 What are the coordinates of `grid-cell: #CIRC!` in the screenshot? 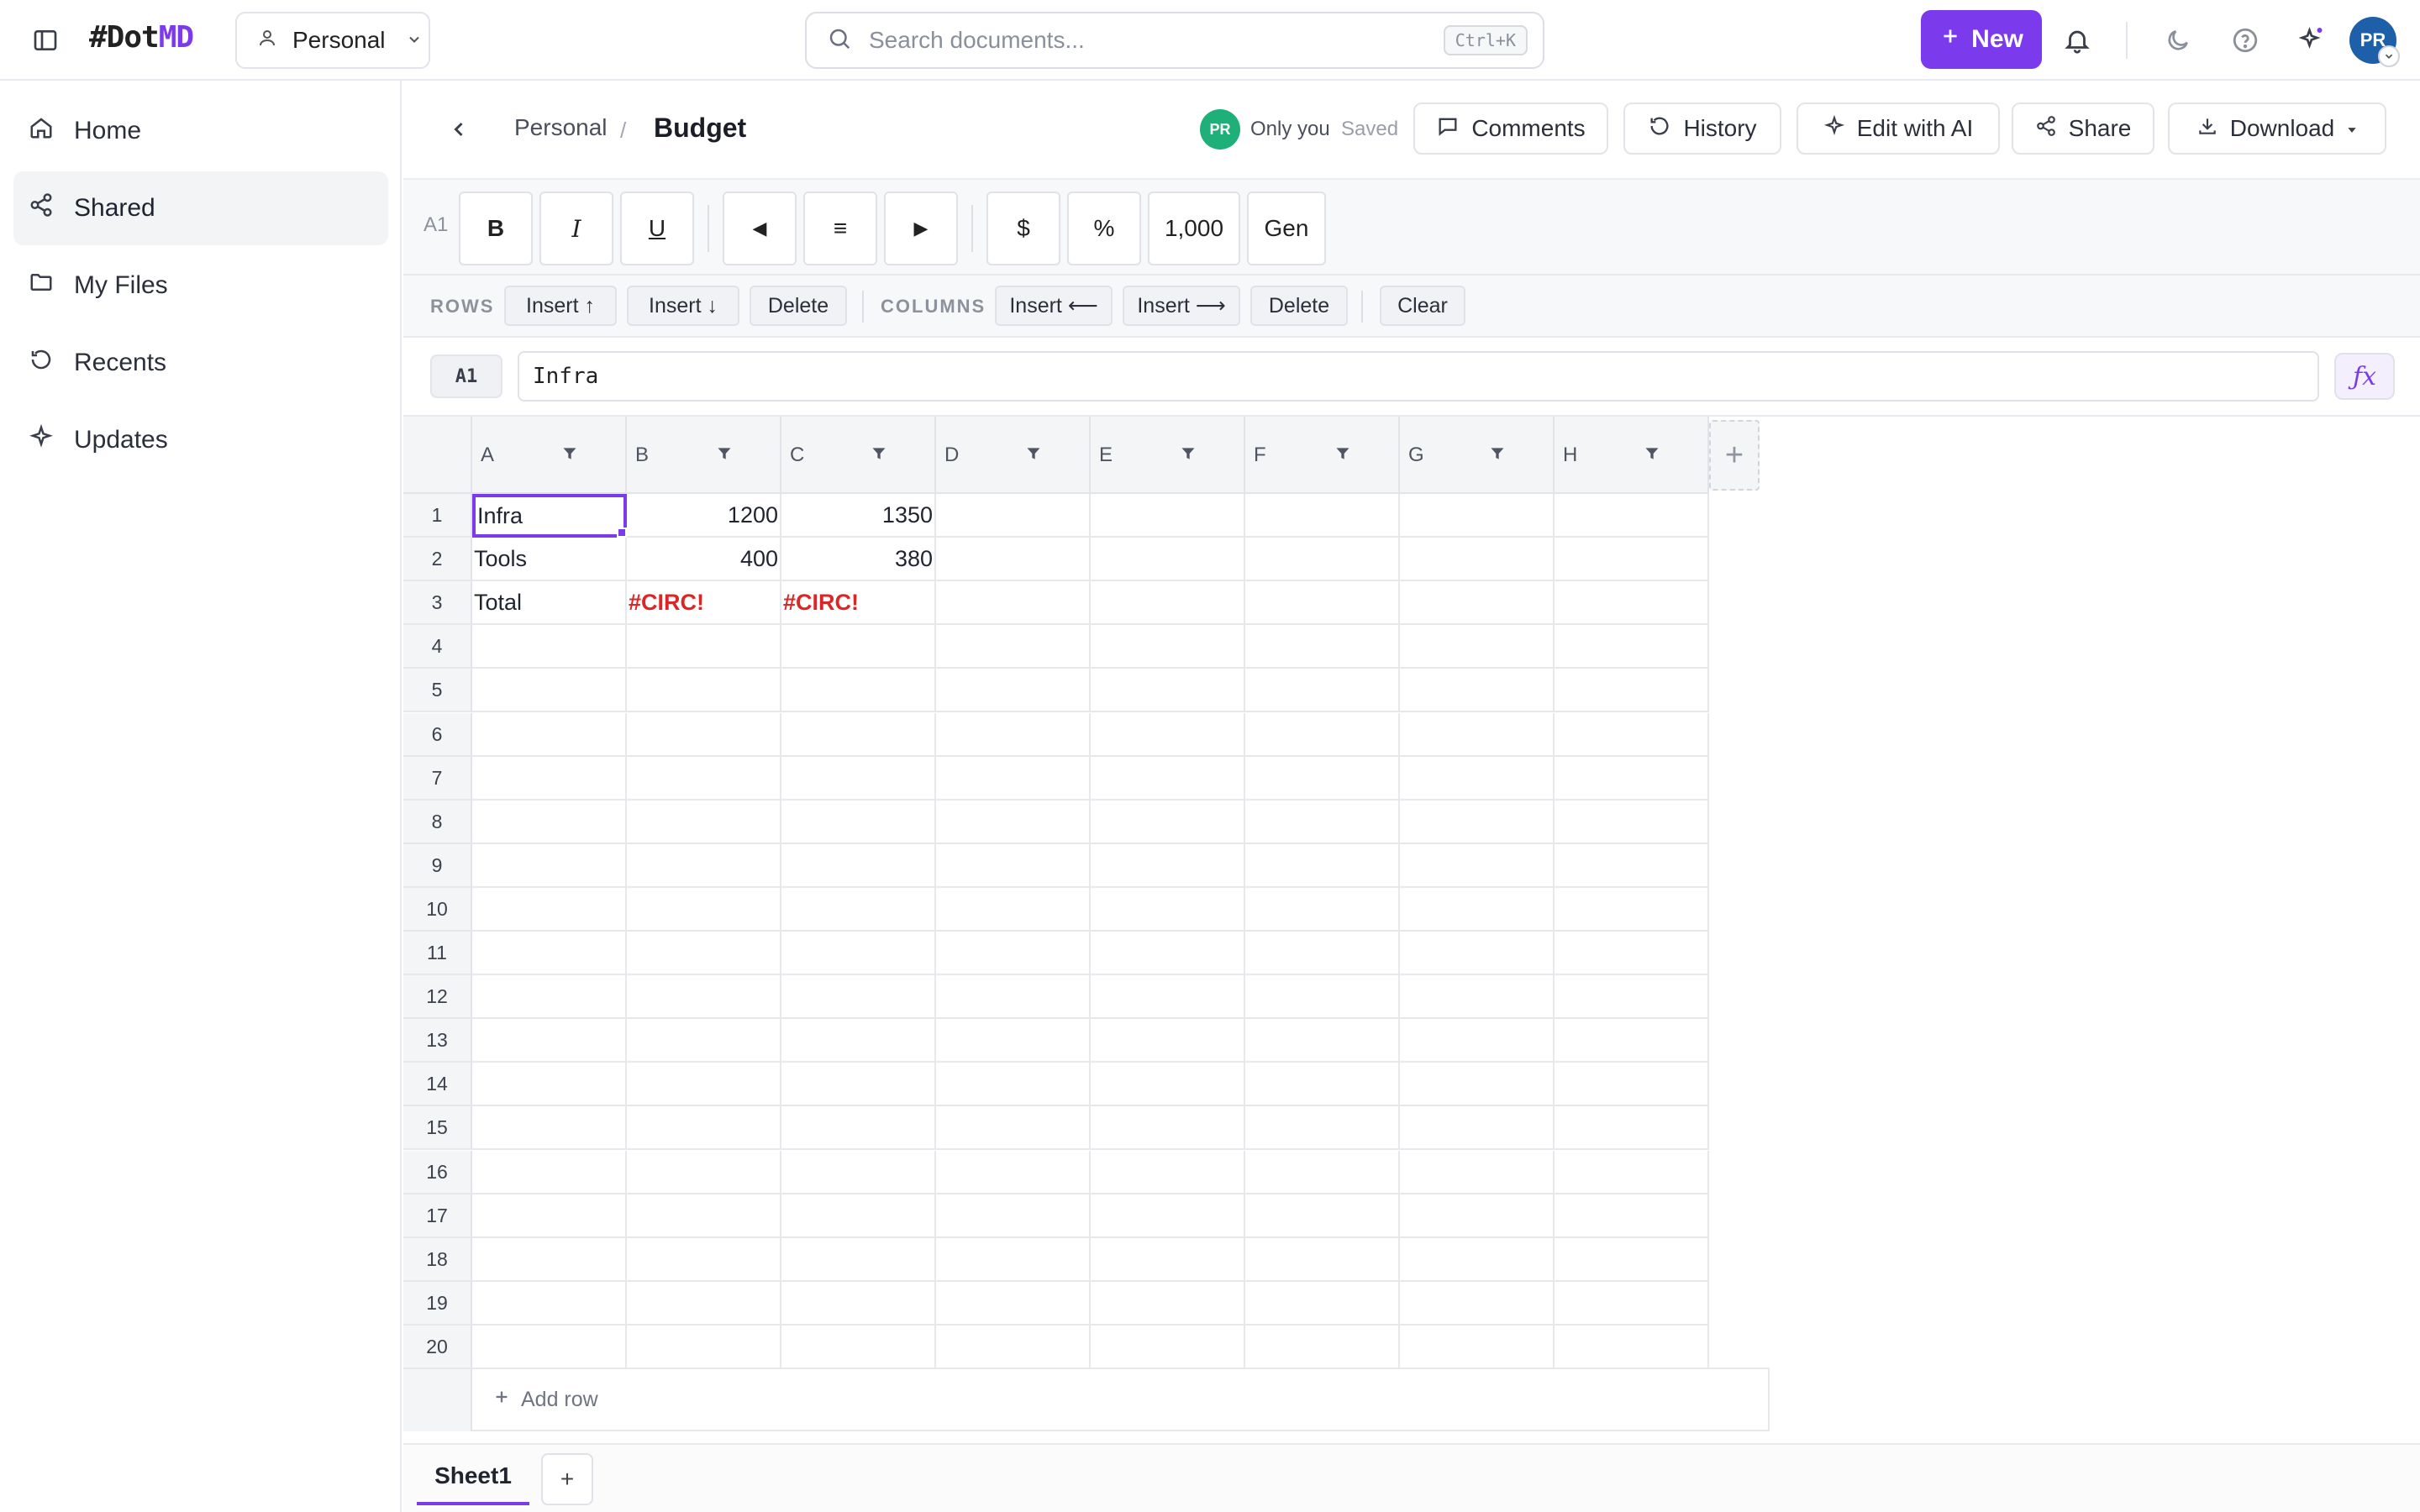 It's located at (858, 603).